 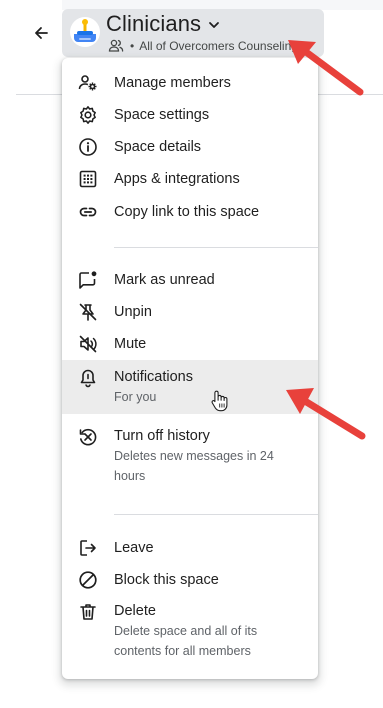 I want to click on menu-label-notifications: Notifications, so click(x=153, y=377).